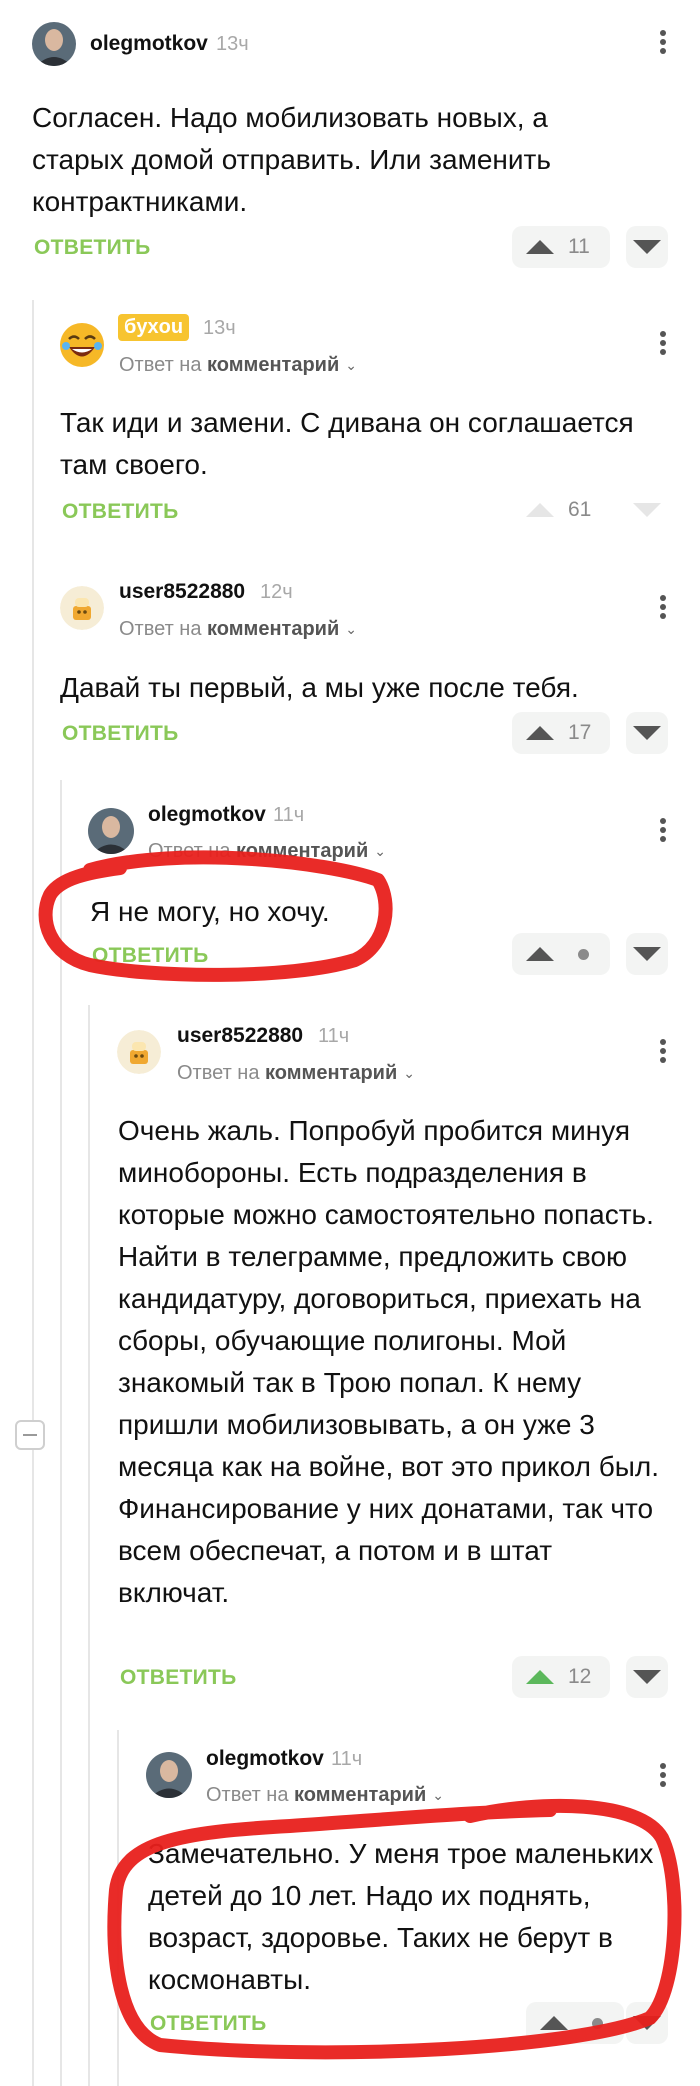 Image resolution: width=700 pixels, height=2086 pixels. I want to click on comment-text: Я не могу, но хочу., so click(210, 911).